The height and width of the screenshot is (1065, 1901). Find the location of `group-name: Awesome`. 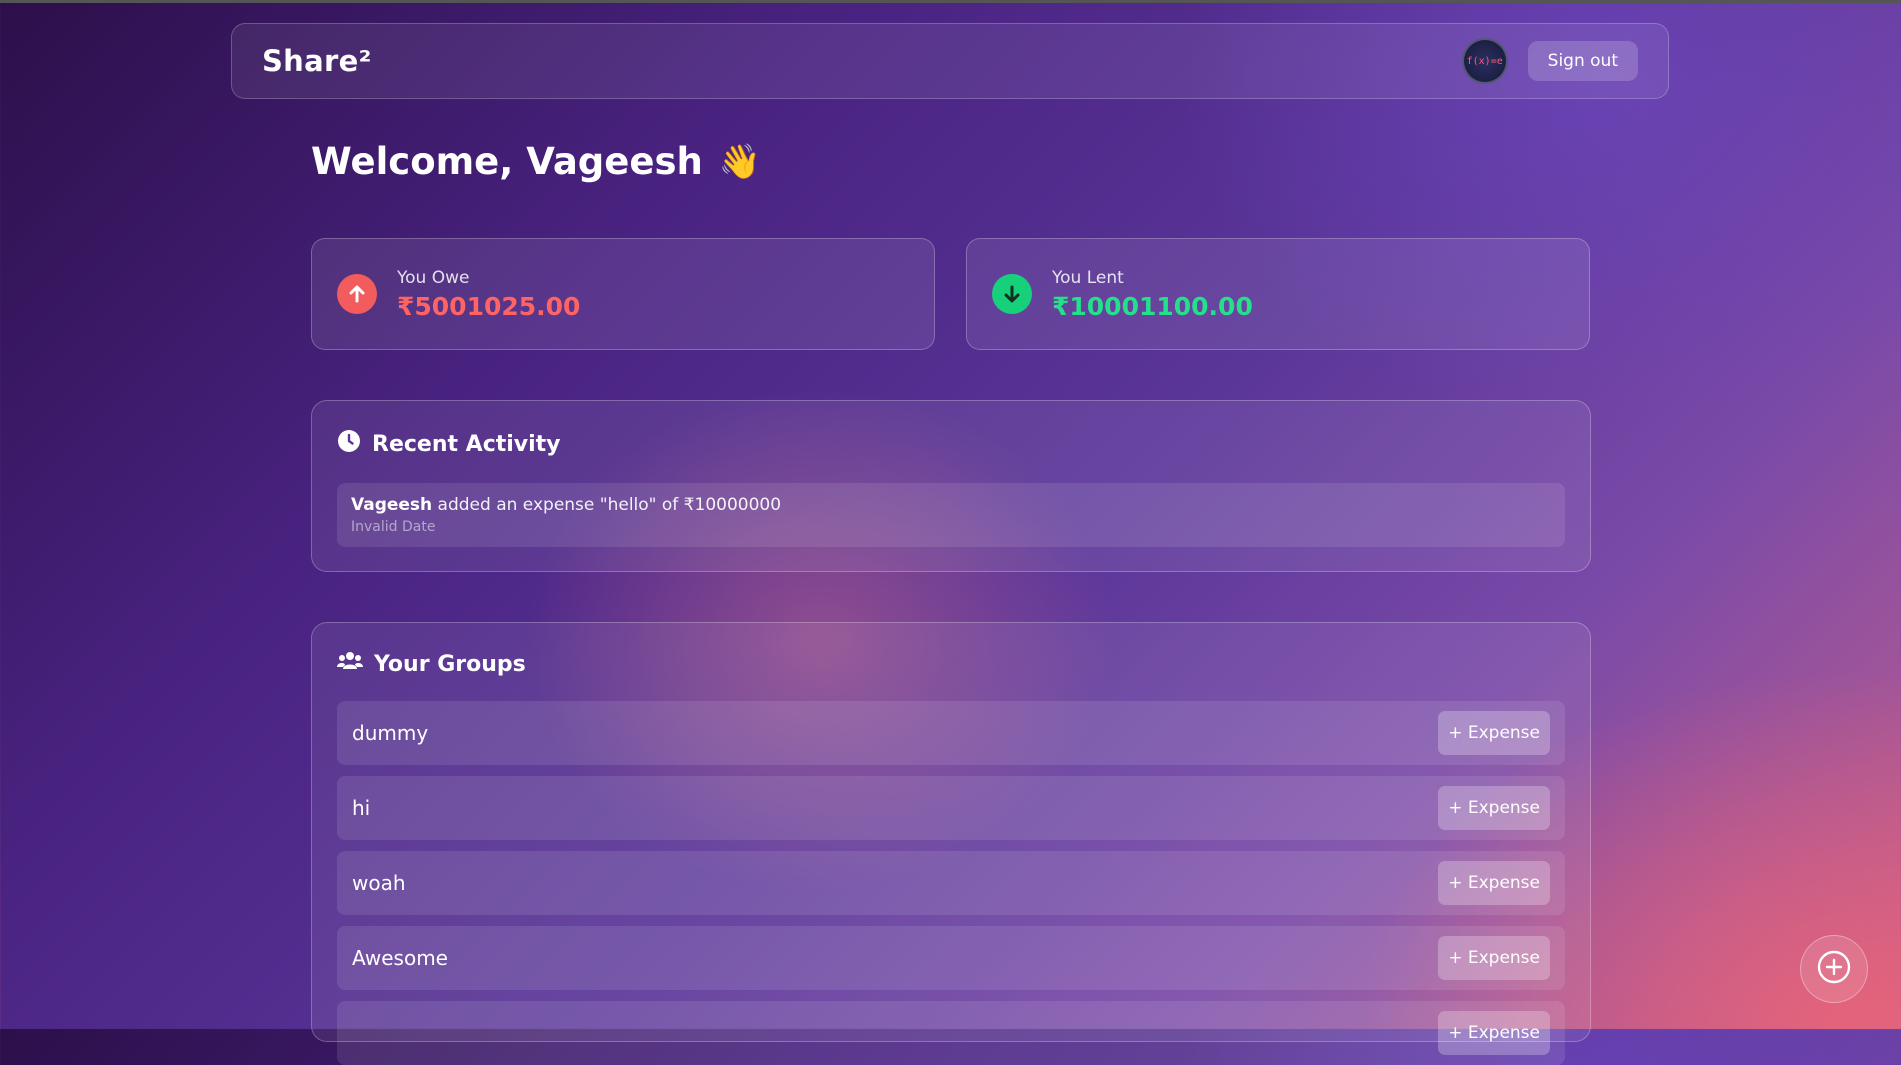

group-name: Awesome is located at coordinates (400, 958).